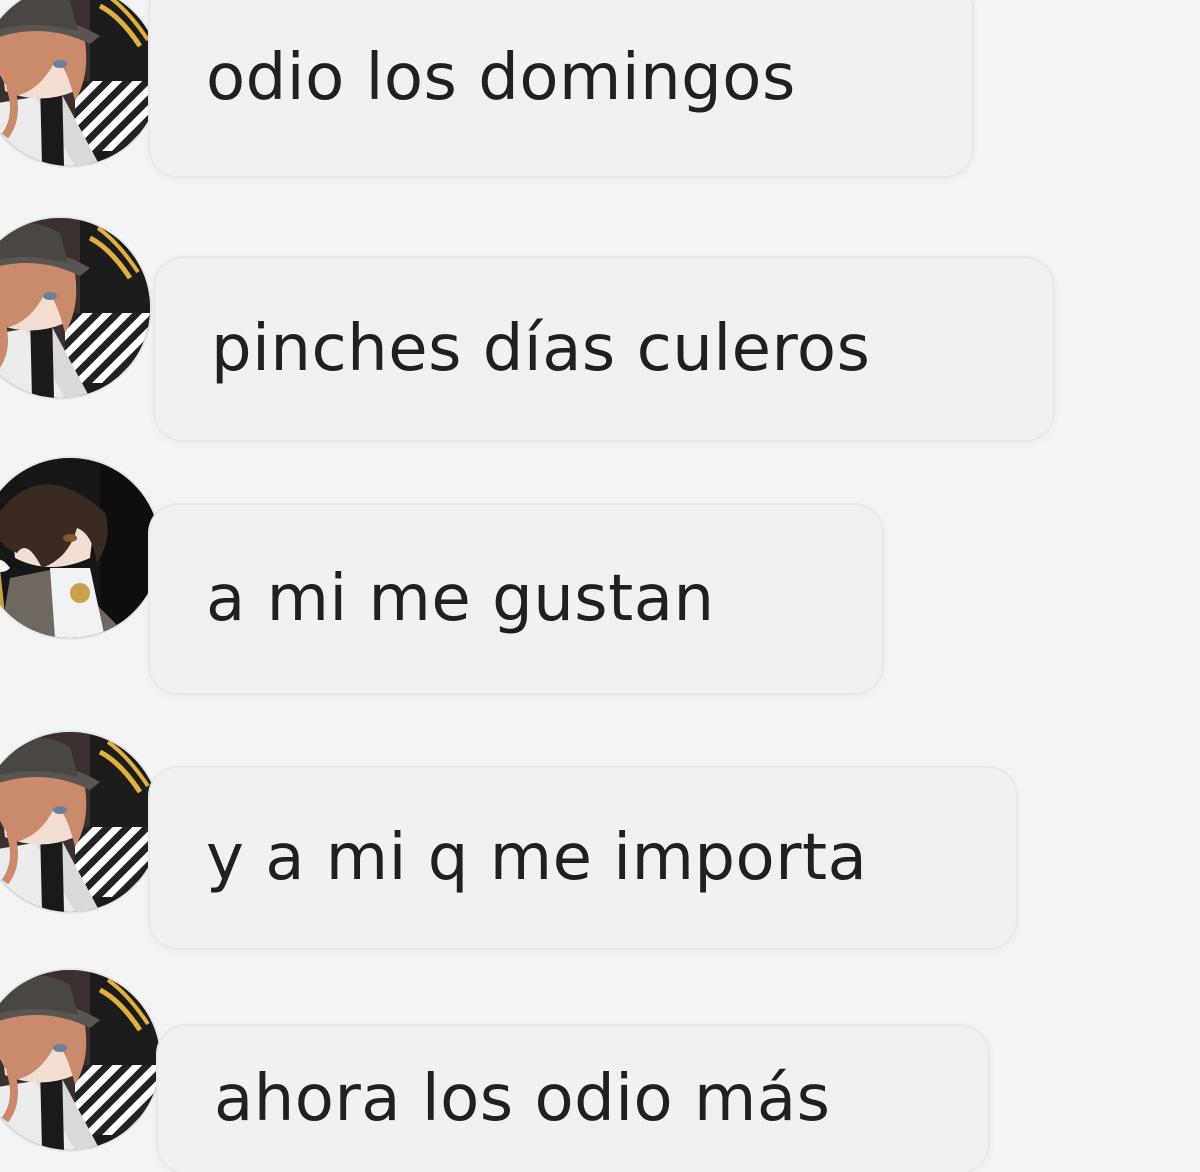 Image resolution: width=1200 pixels, height=1172 pixels. Describe the element at coordinates (80, 548) in the screenshot. I see `dazai-avatar` at that location.